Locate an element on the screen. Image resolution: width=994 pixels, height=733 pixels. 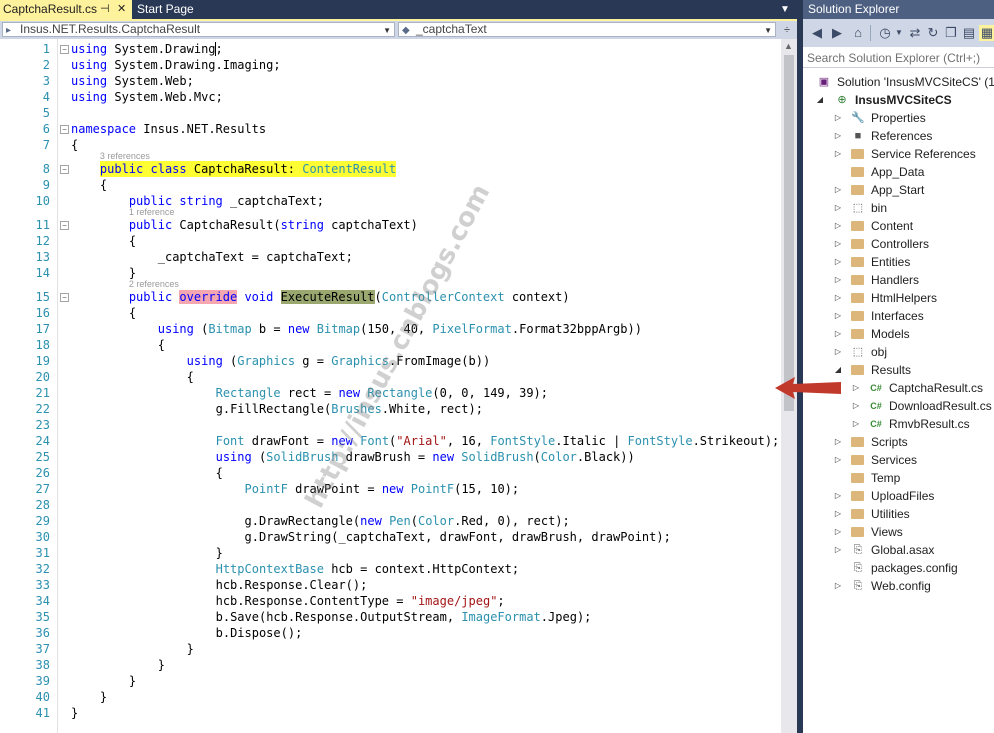
line-number: 24 is located at coordinates (42, 441).